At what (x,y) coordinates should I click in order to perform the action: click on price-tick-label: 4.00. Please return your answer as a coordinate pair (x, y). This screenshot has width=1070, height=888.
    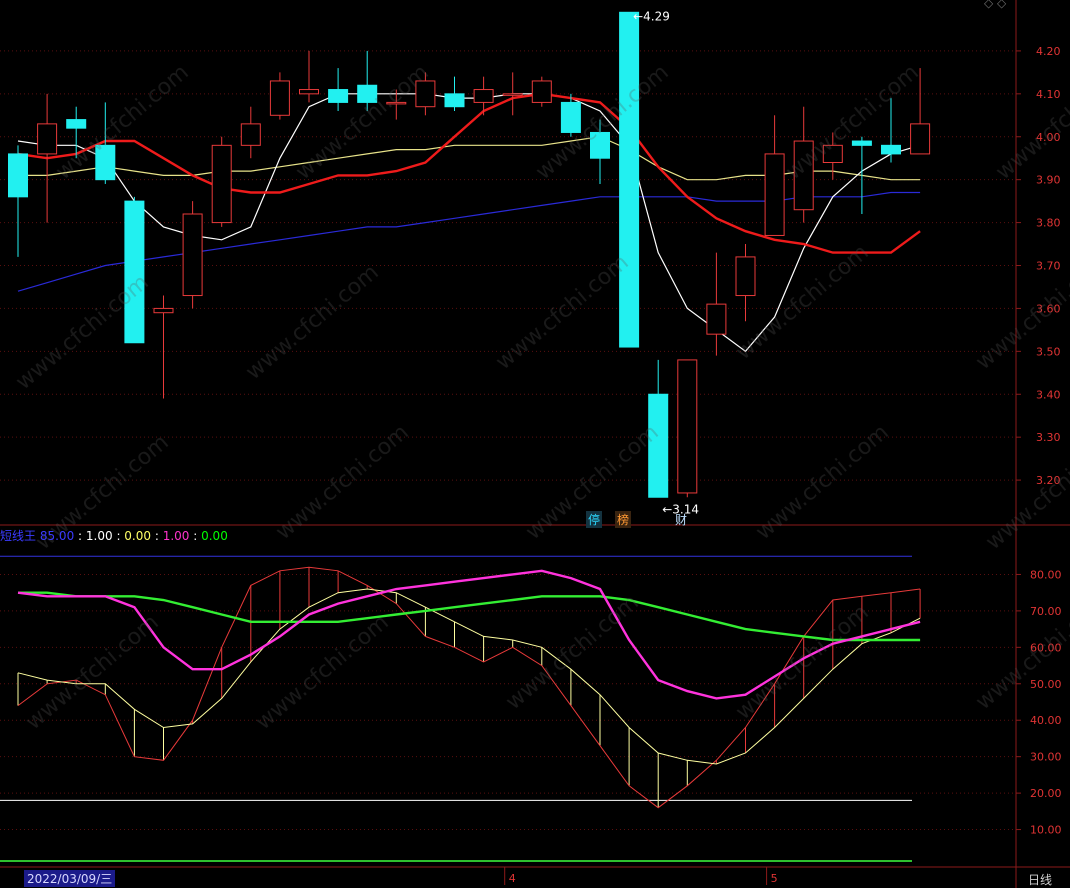
    Looking at the image, I should click on (1048, 137).